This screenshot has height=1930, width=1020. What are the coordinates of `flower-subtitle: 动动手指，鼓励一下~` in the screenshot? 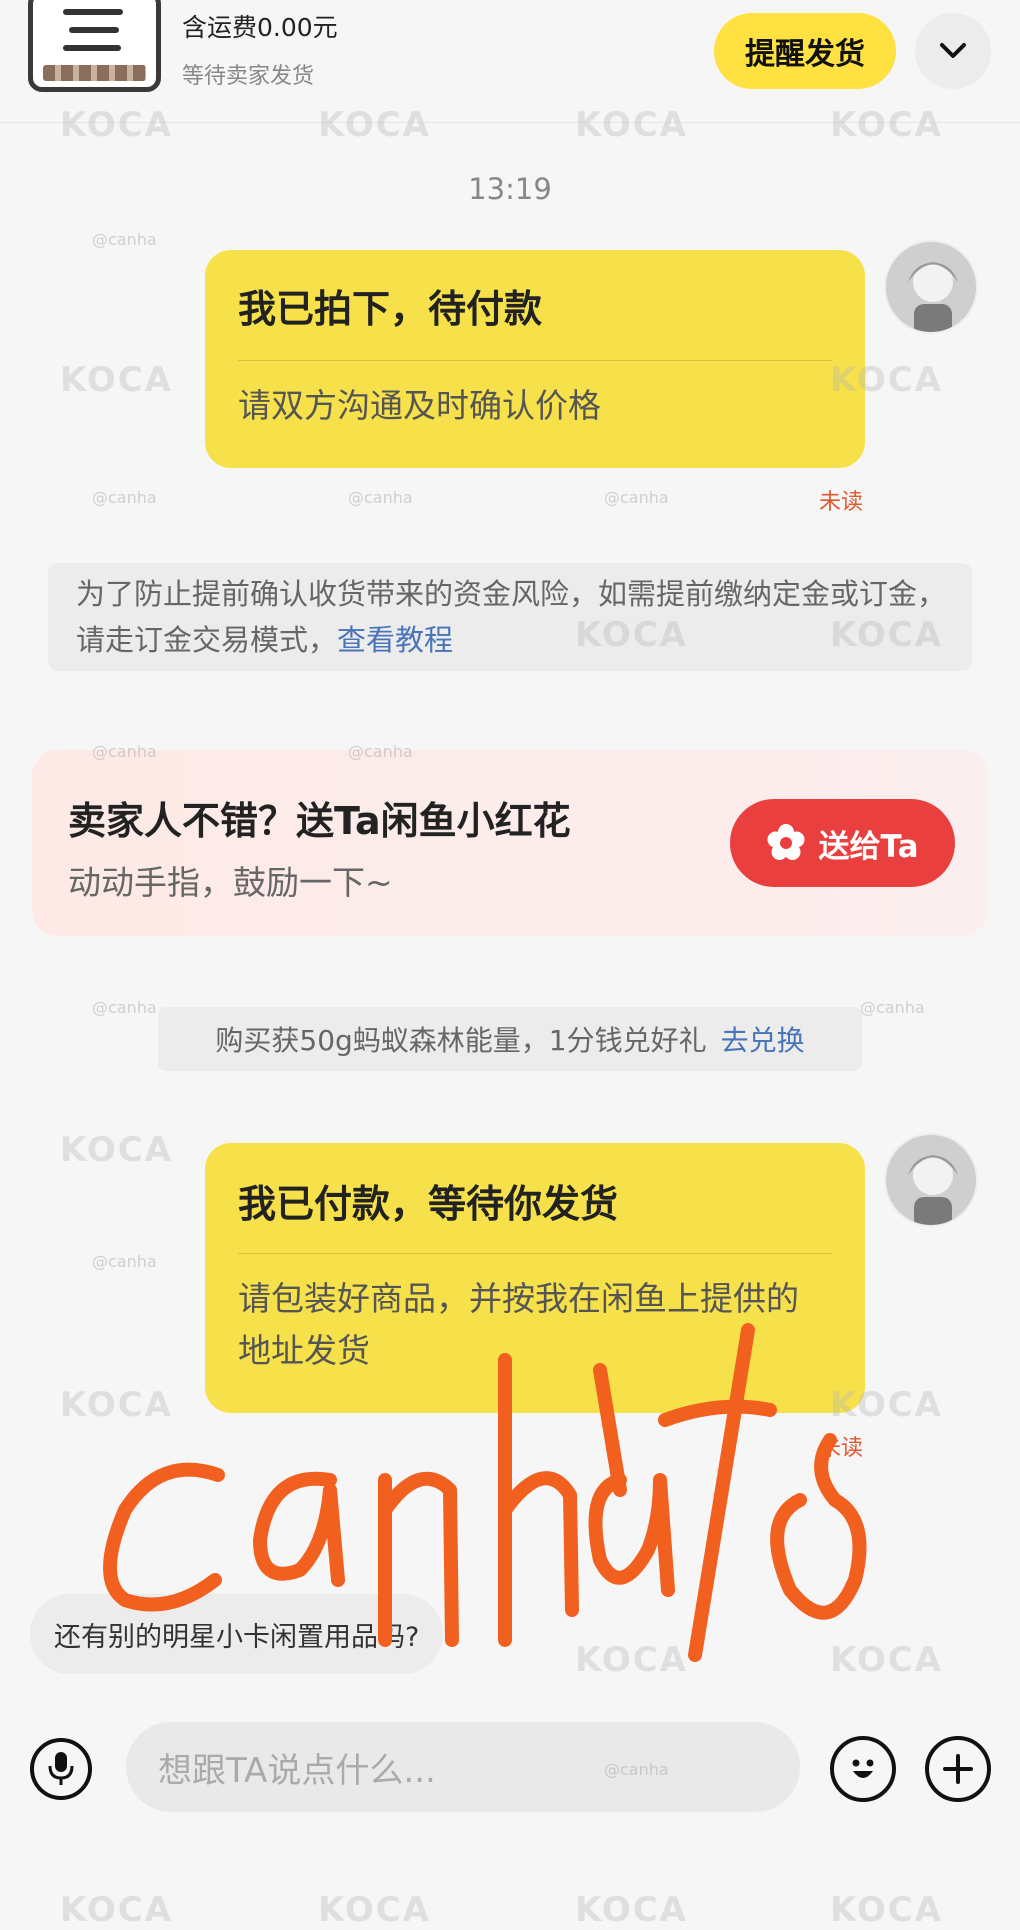 It's located at (230, 882).